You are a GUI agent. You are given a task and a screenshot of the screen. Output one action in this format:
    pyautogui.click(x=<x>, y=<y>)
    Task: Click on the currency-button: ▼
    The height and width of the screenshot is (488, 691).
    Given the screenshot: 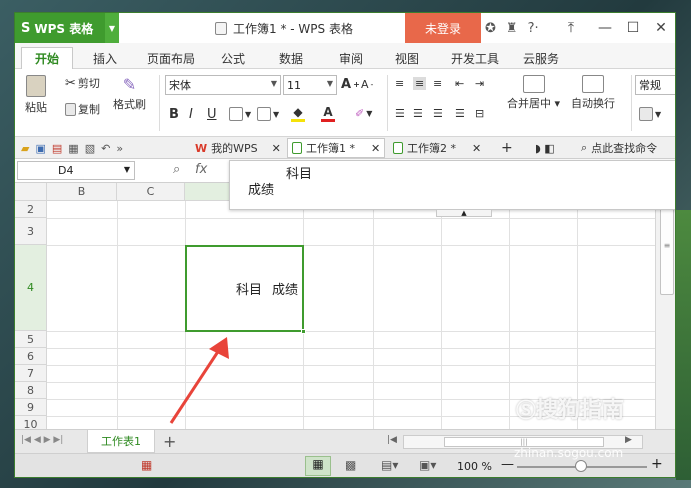 What is the action you would take?
    pyautogui.click(x=650, y=114)
    